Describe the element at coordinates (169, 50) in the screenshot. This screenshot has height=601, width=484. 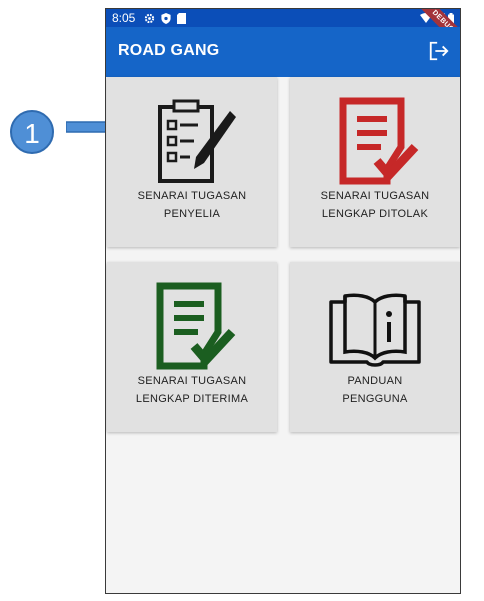
I see `app-title: ROAD GANG` at that location.